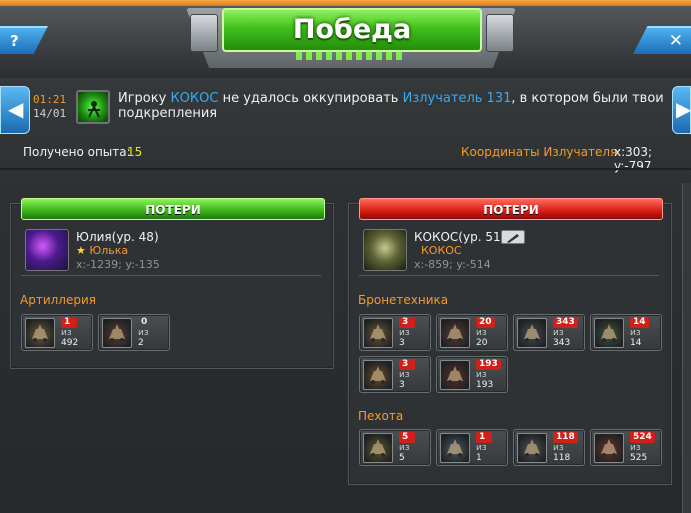 The height and width of the screenshot is (513, 691). Describe the element at coordinates (14, 41) in the screenshot. I see `help-label: ?` at that location.